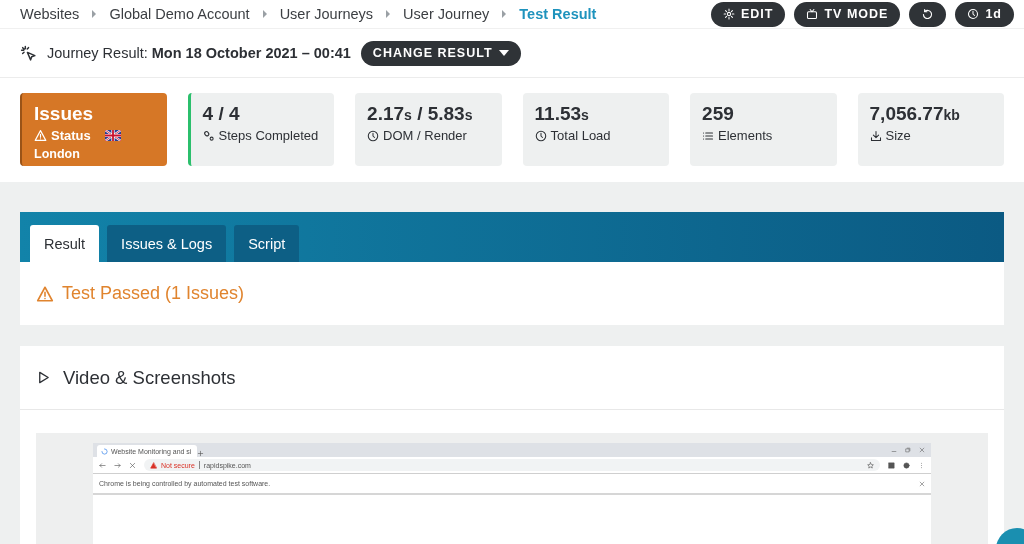 This screenshot has height=544, width=1024. Describe the element at coordinates (562, 114) in the screenshot. I see `stat-value: 11.53s` at that location.